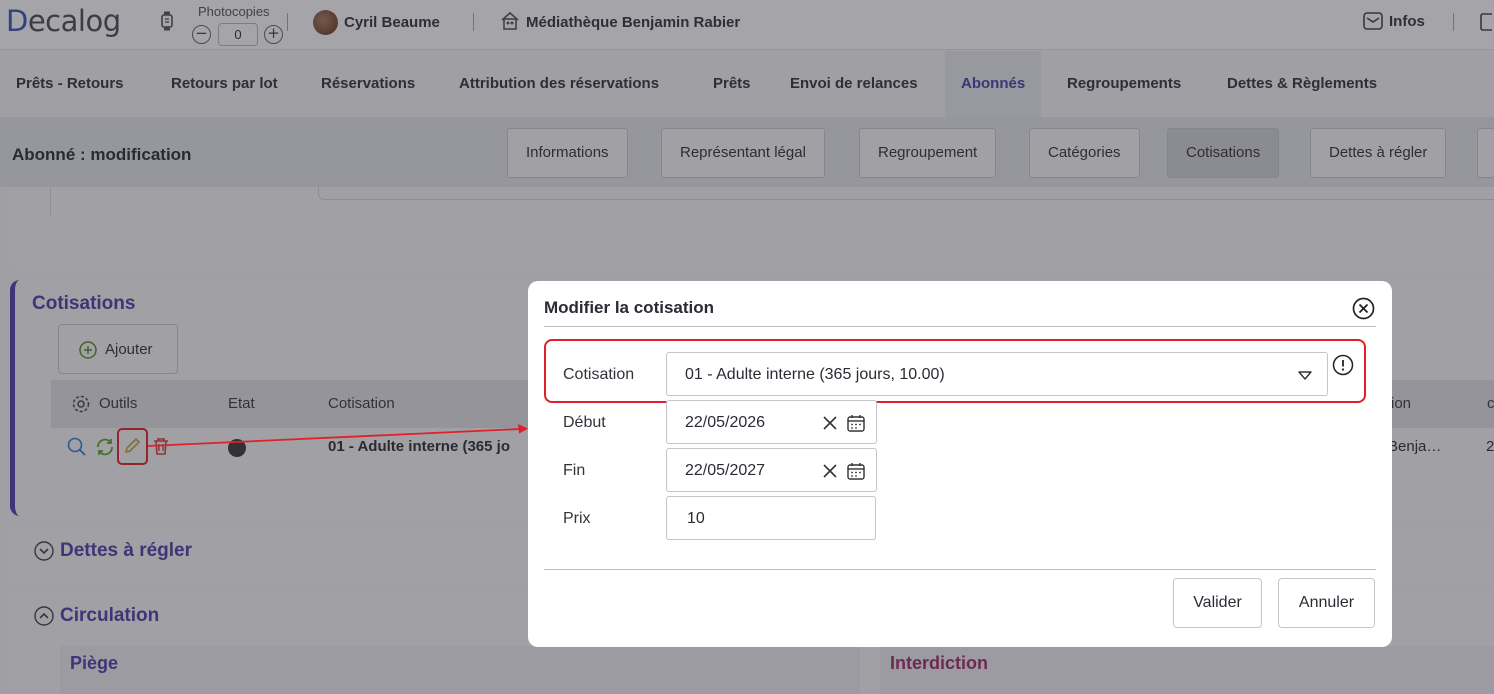 The width and height of the screenshot is (1494, 694). I want to click on prix-value: 10, so click(696, 518).